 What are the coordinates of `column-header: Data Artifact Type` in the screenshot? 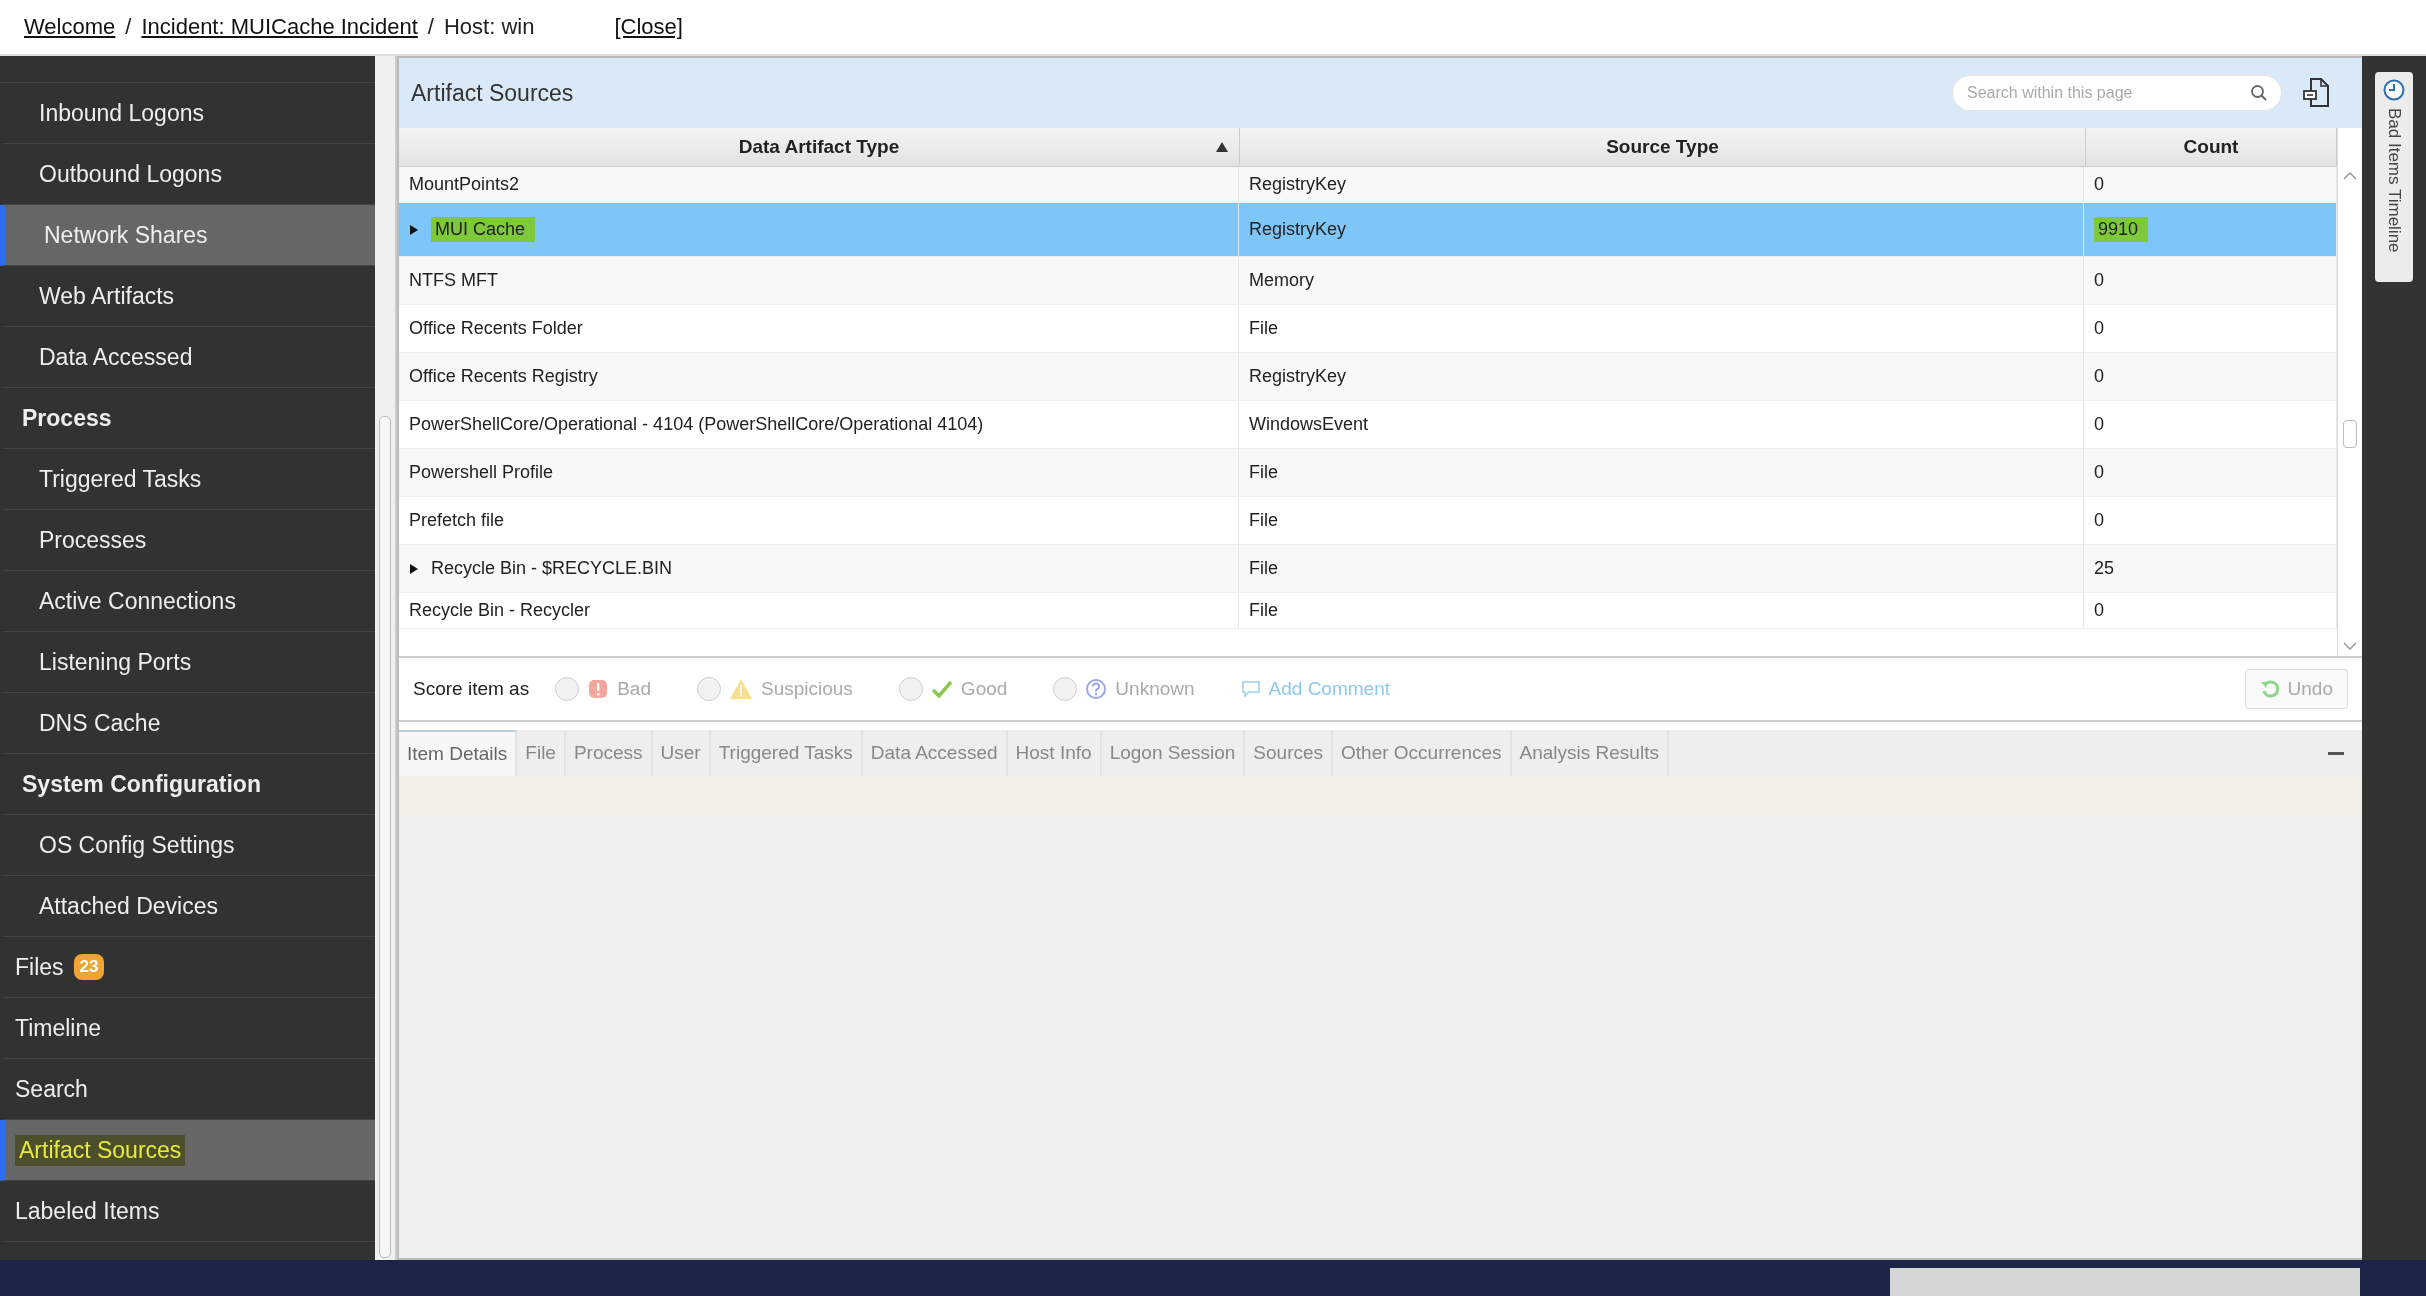 It's located at (819, 147).